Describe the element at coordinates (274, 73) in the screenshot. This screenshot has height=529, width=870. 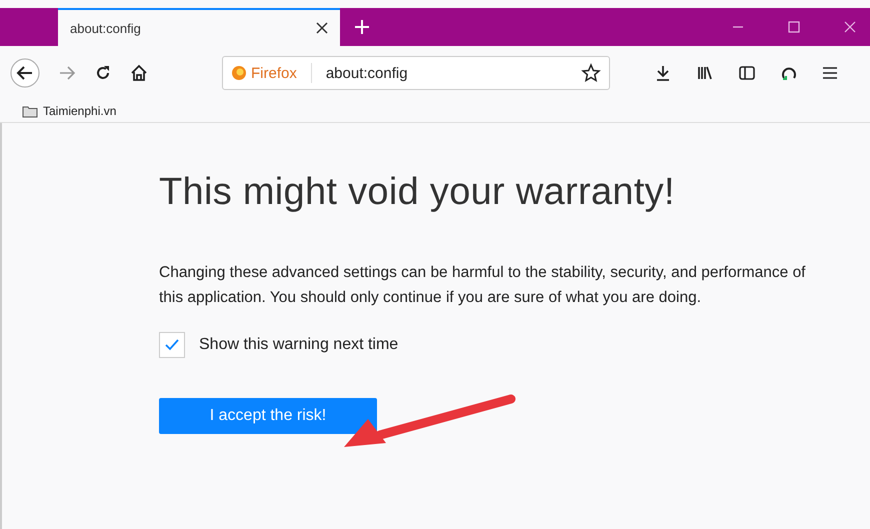
I see `identity-label: Firefox` at that location.